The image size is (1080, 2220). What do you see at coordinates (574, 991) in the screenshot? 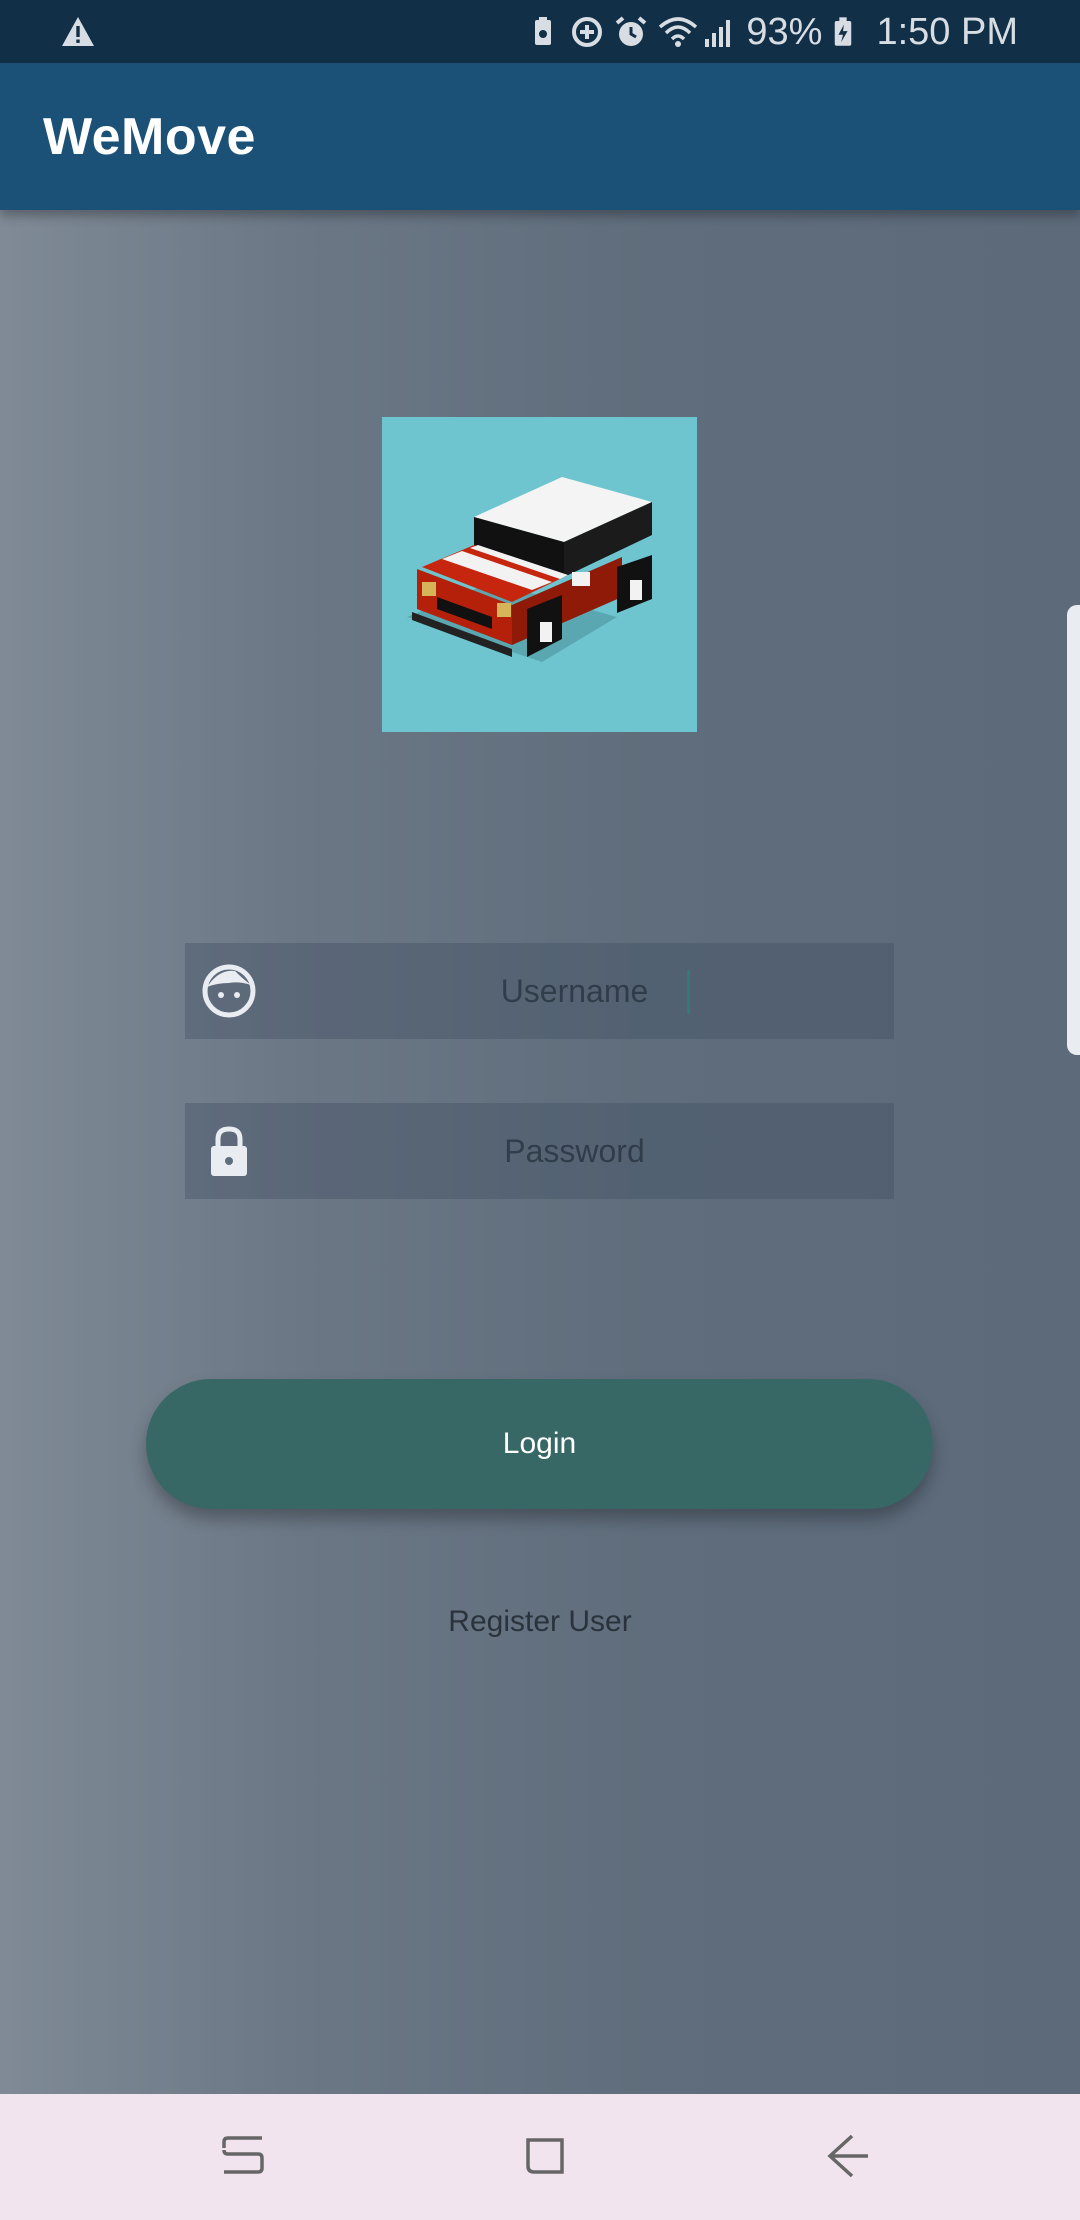
I see `username-input` at bounding box center [574, 991].